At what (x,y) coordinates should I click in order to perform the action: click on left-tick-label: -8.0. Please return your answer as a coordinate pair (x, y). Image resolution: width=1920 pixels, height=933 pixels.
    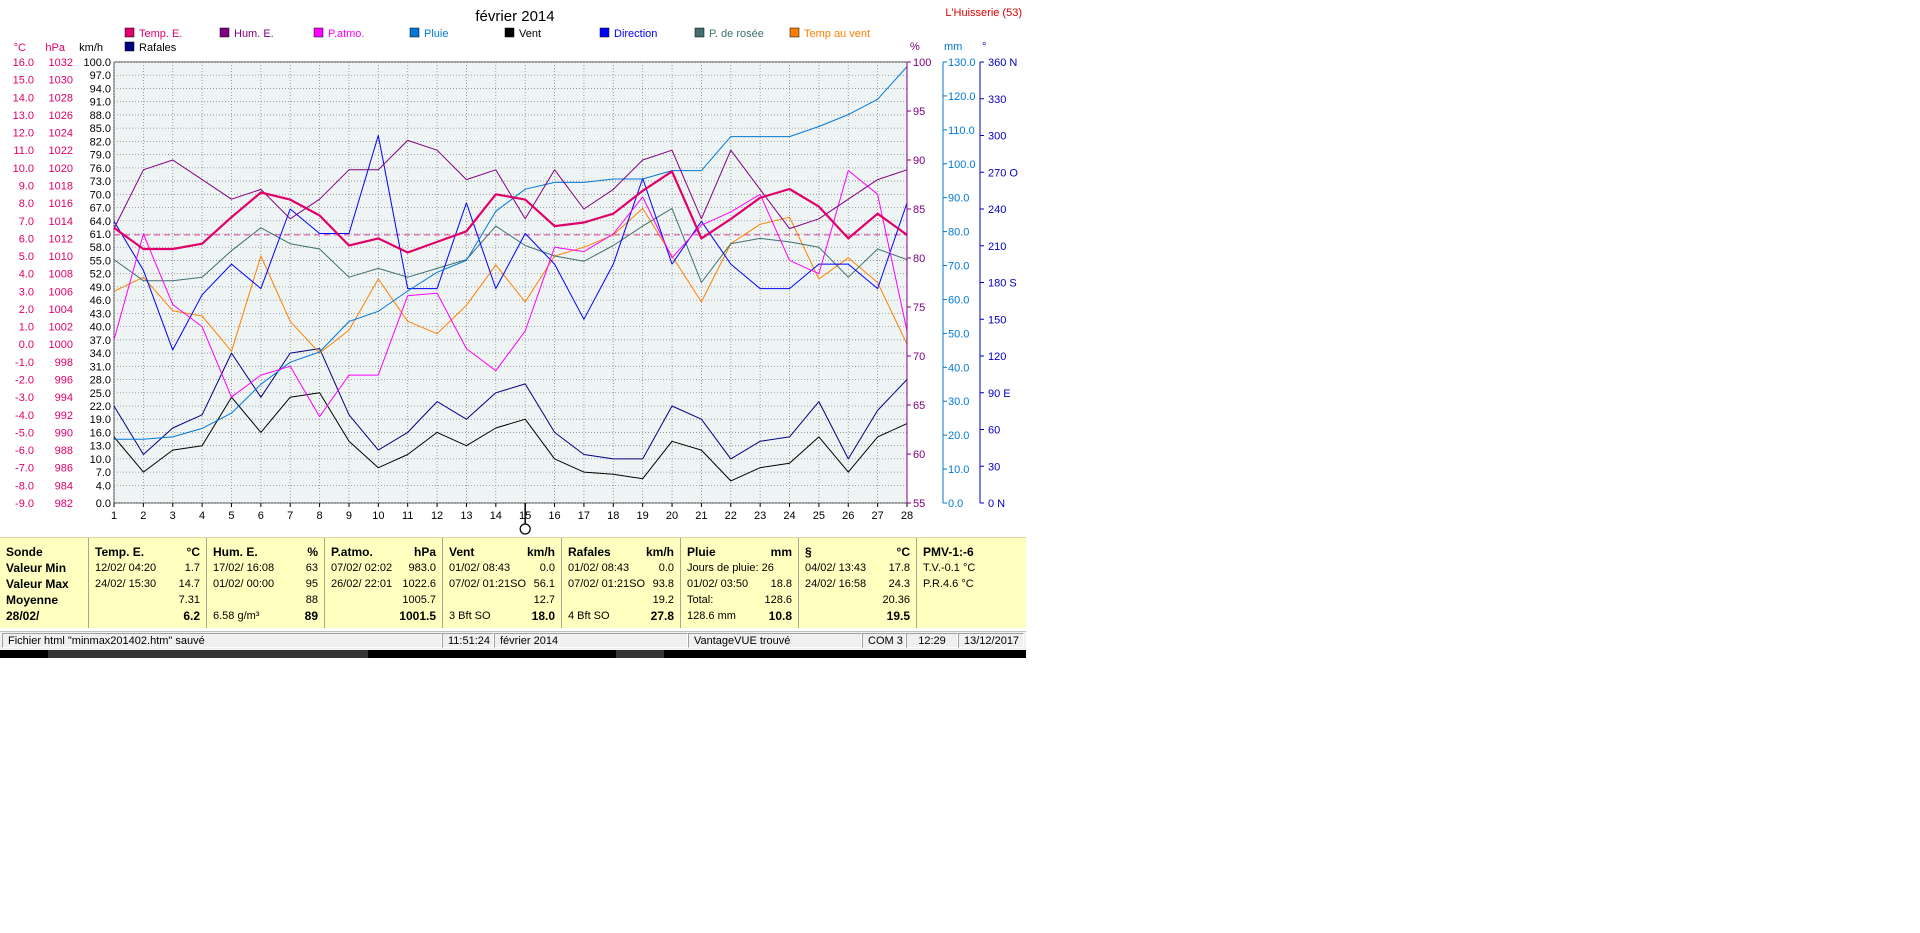
    Looking at the image, I should click on (24, 486).